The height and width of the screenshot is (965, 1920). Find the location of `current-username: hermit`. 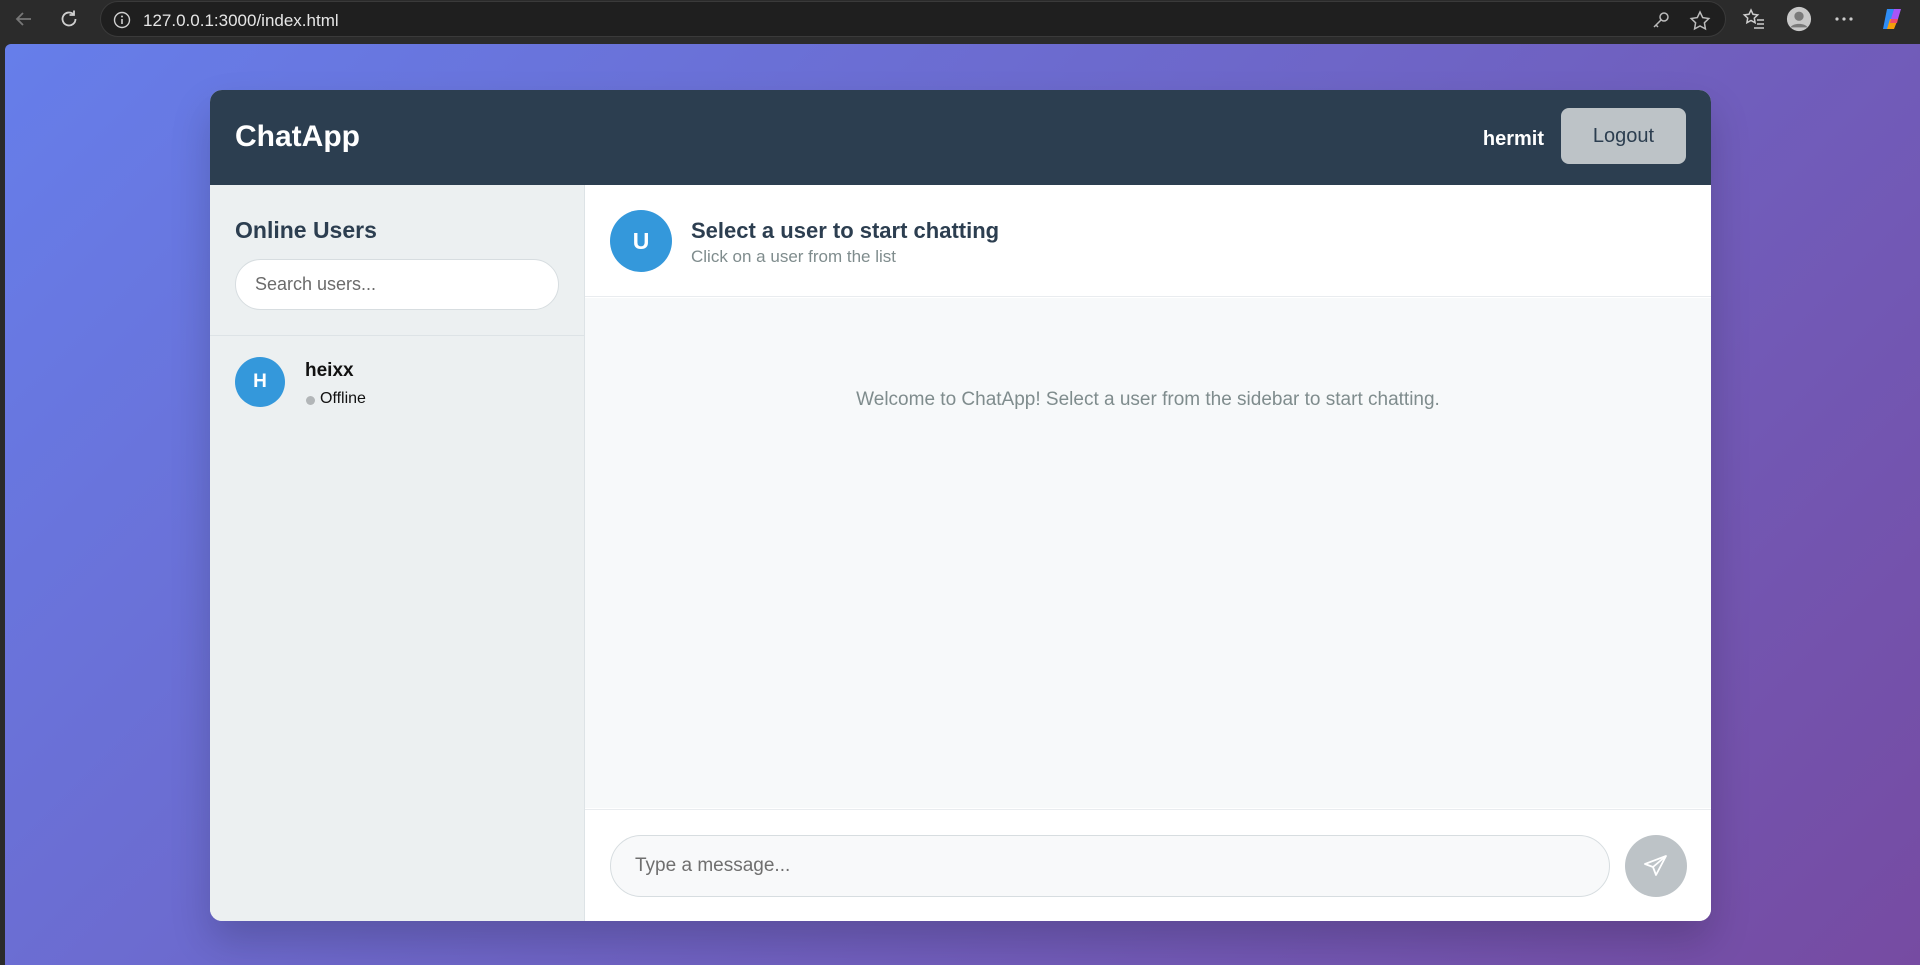

current-username: hermit is located at coordinates (1513, 139).